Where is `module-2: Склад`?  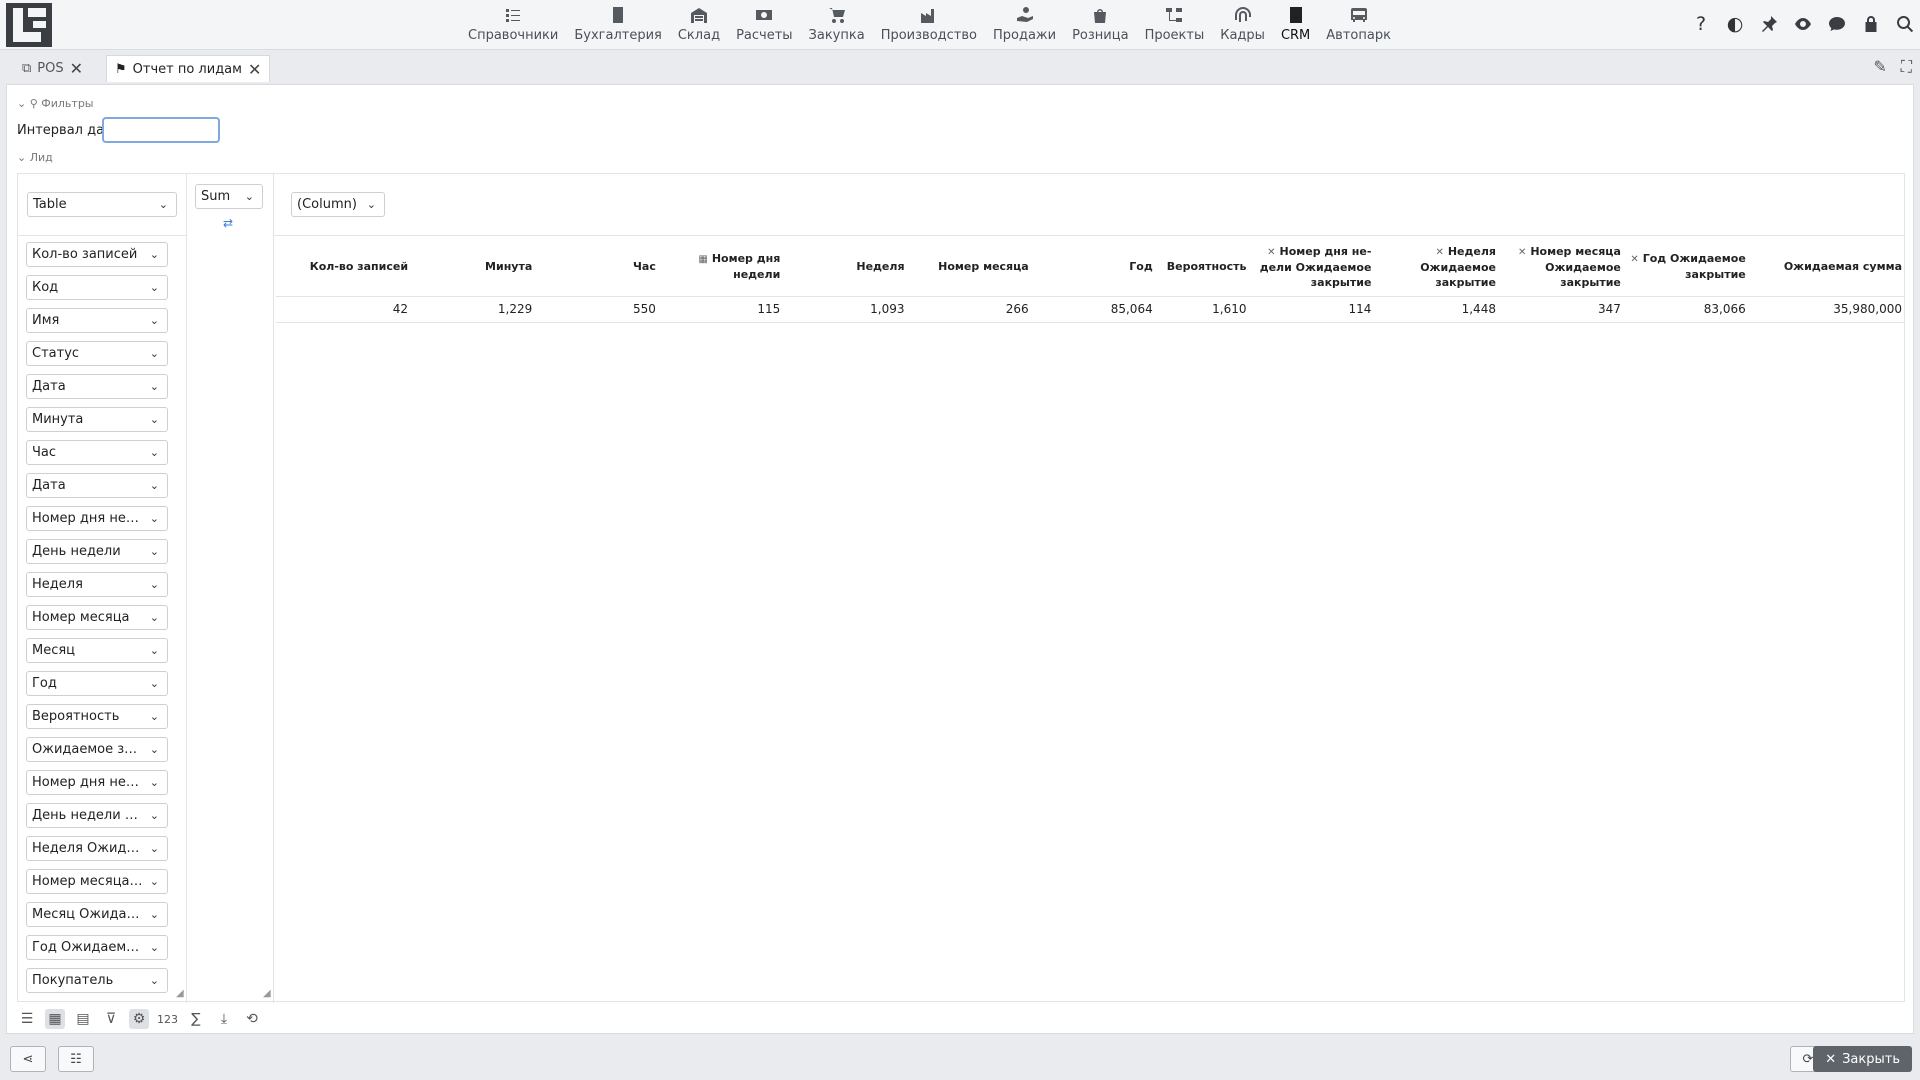 module-2: Склад is located at coordinates (699, 25).